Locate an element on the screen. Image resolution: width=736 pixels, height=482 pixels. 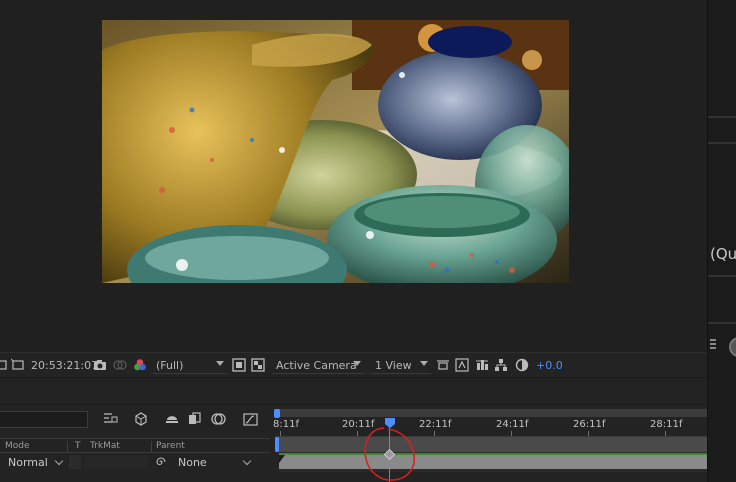
layer-in-point-marker is located at coordinates (282, 459).